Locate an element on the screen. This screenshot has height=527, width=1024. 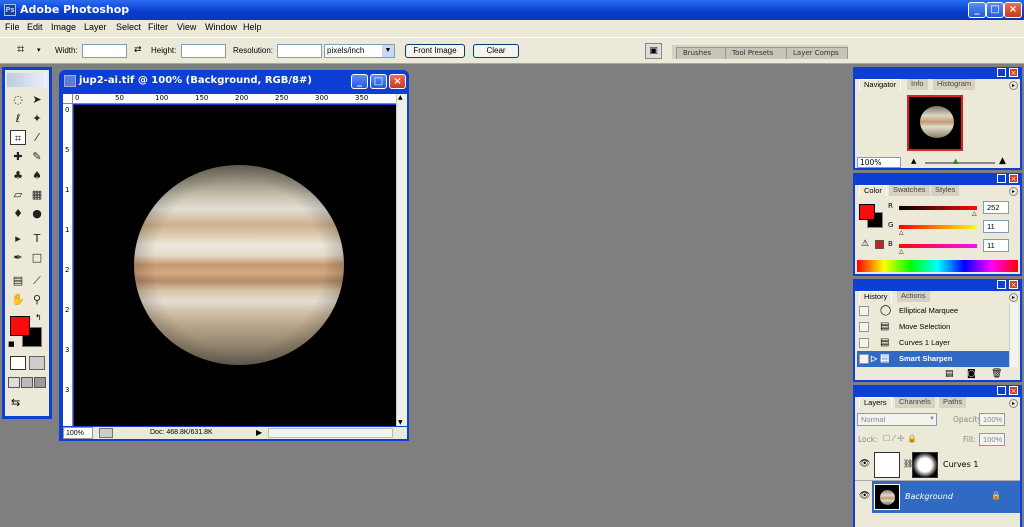
status-arrow-icon: ▶ is located at coordinates (259, 433).